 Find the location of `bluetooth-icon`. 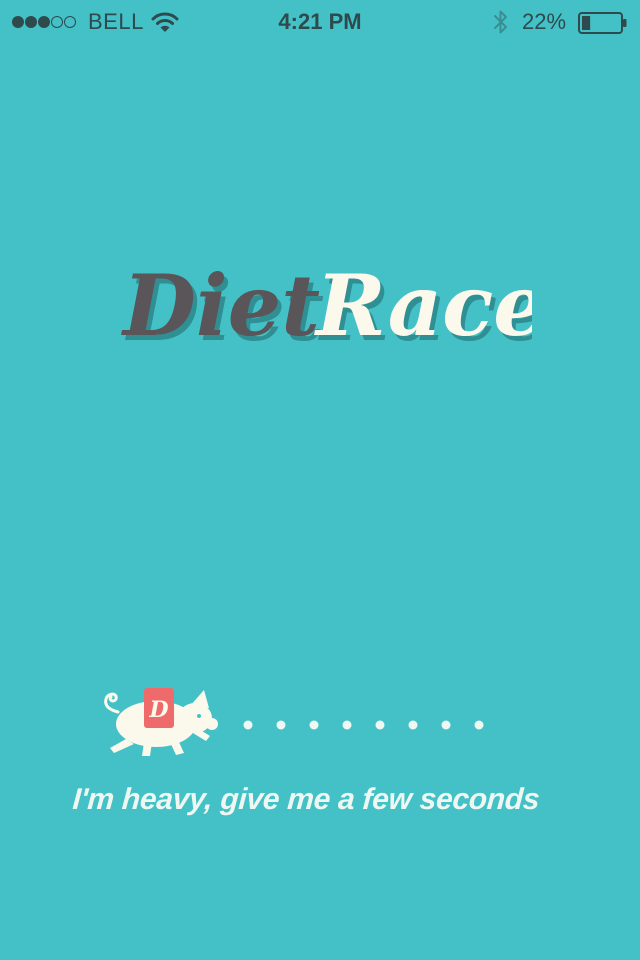

bluetooth-icon is located at coordinates (501, 24).